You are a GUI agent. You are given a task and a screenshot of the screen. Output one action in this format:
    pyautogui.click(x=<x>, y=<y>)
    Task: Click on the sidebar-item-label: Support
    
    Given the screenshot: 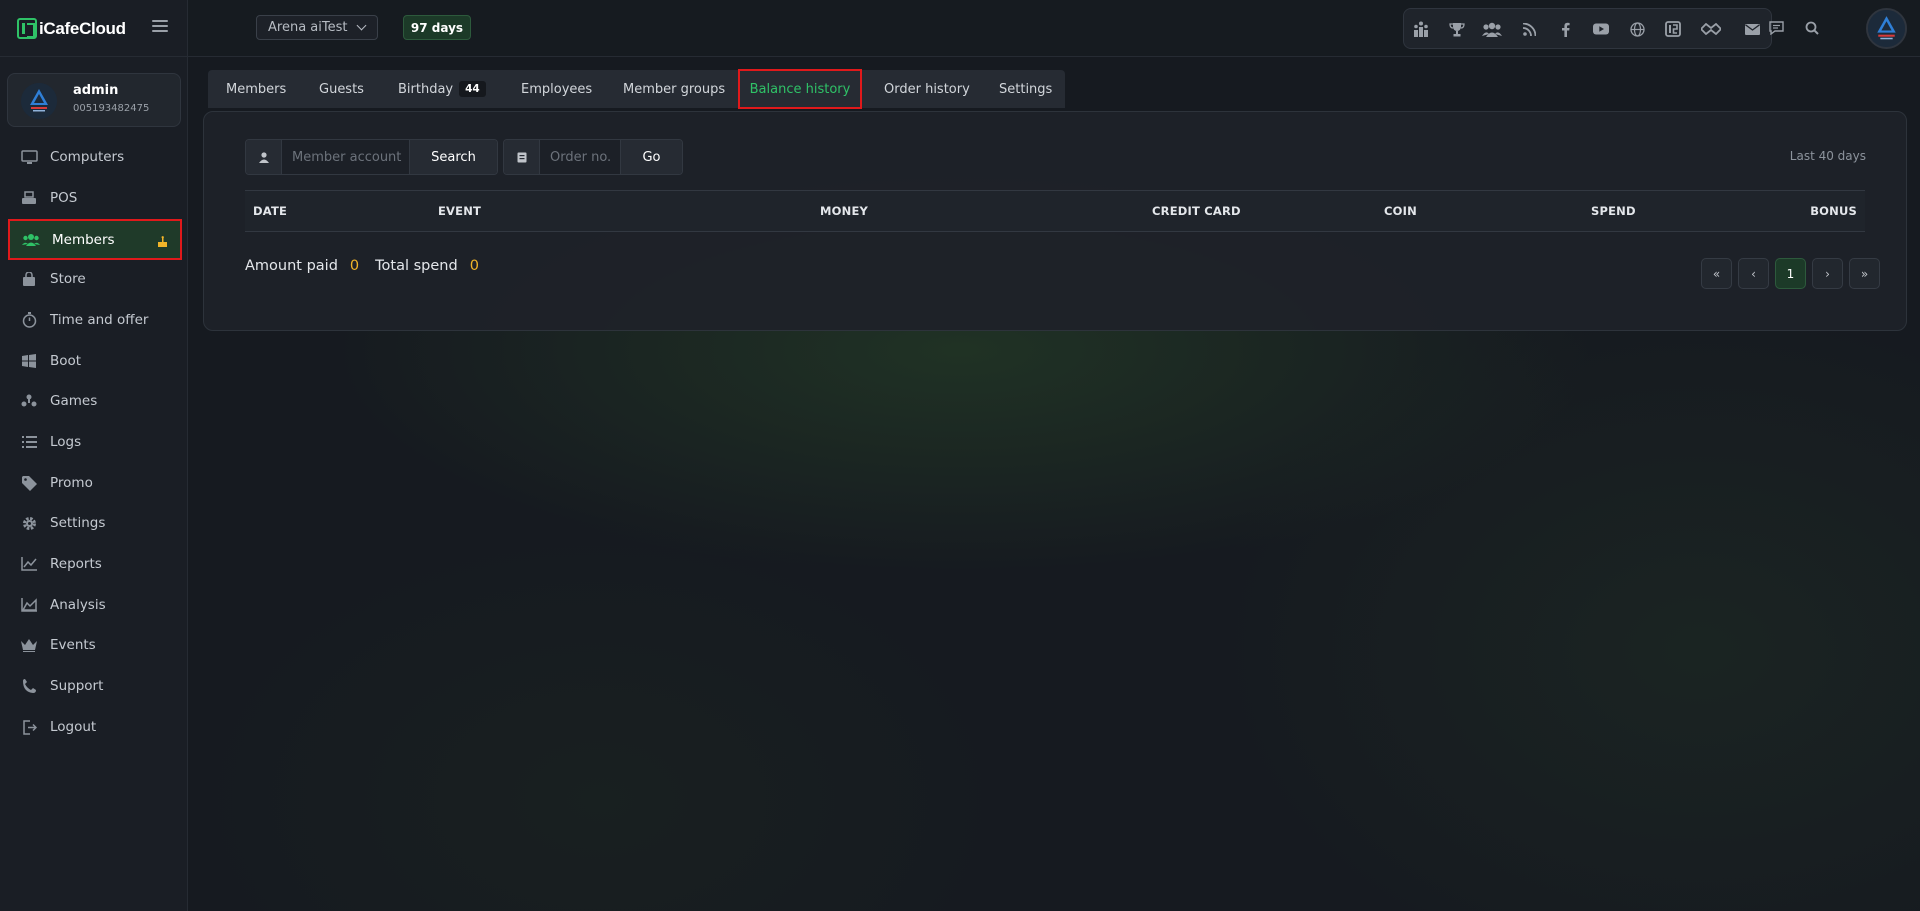 What is the action you would take?
    pyautogui.click(x=77, y=686)
    